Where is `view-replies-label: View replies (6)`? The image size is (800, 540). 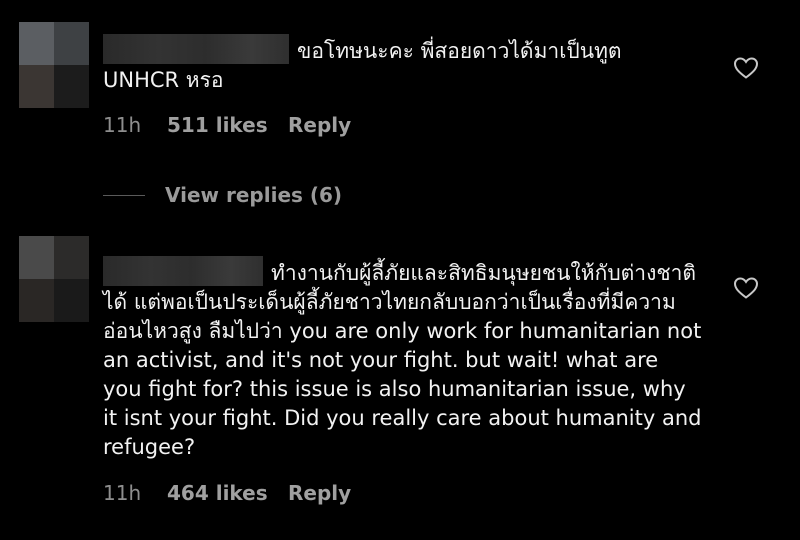
view-replies-label: View replies (6) is located at coordinates (254, 195).